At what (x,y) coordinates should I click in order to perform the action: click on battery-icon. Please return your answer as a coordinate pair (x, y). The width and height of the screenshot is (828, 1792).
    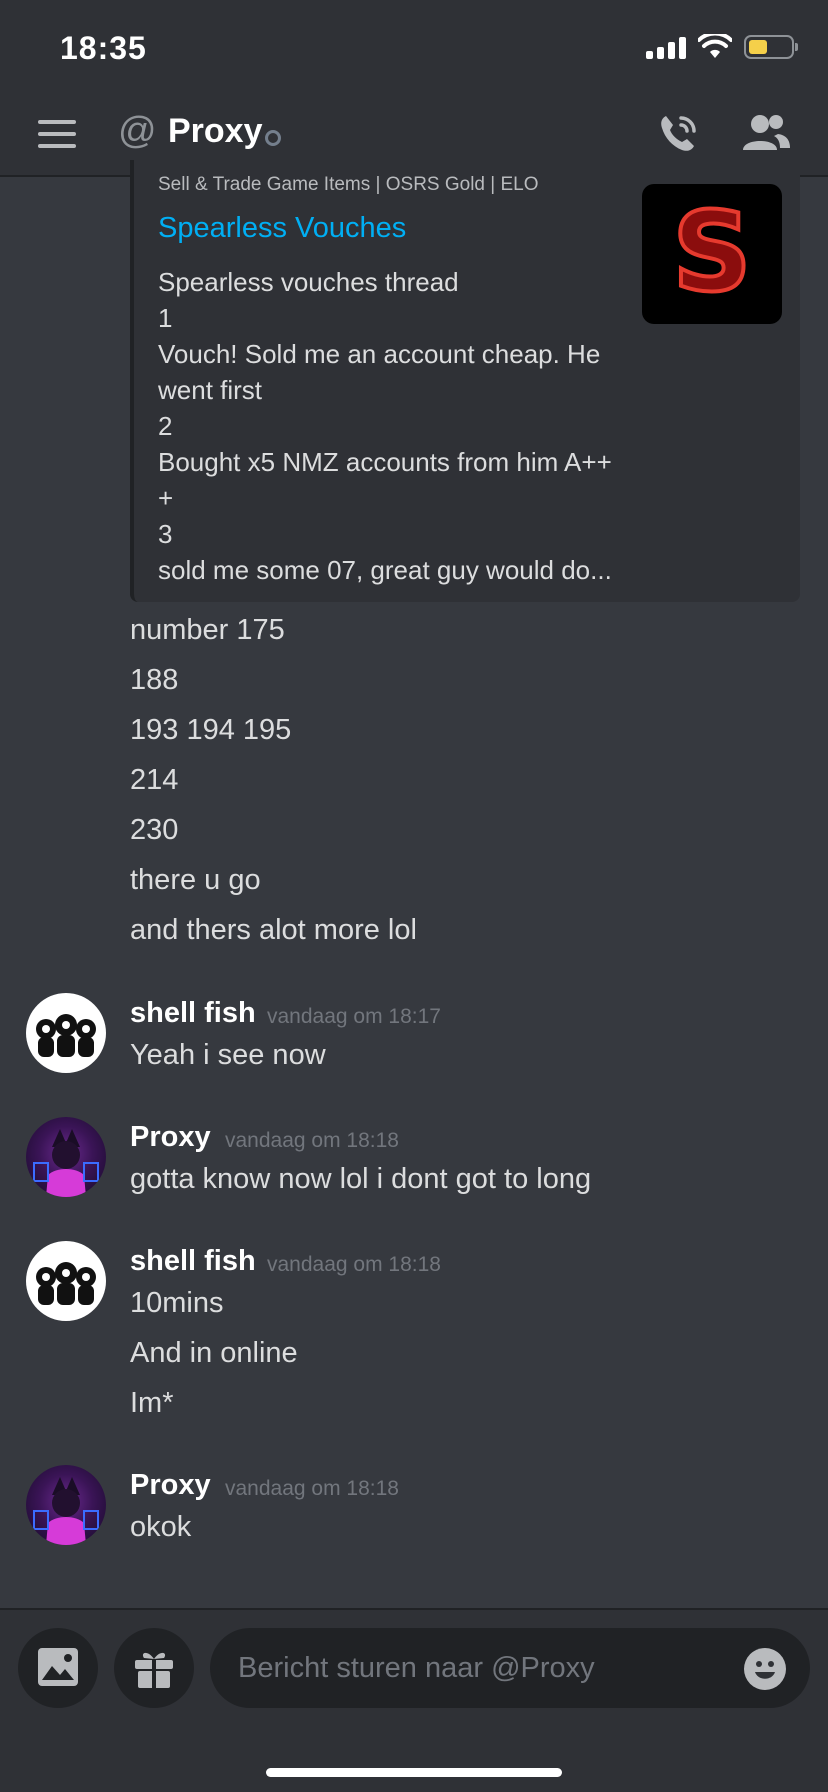
    Looking at the image, I should click on (771, 47).